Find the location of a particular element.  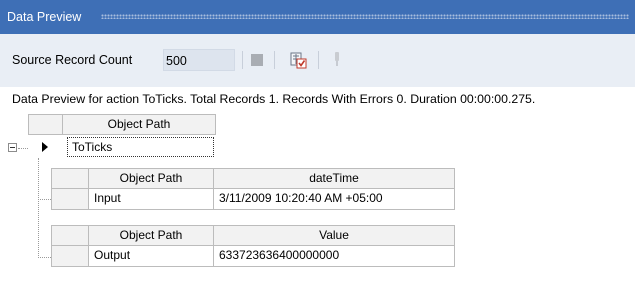

input-row-datetime-cell: 3/11/2009 10:20:40 AM +05:00 is located at coordinates (334, 199).